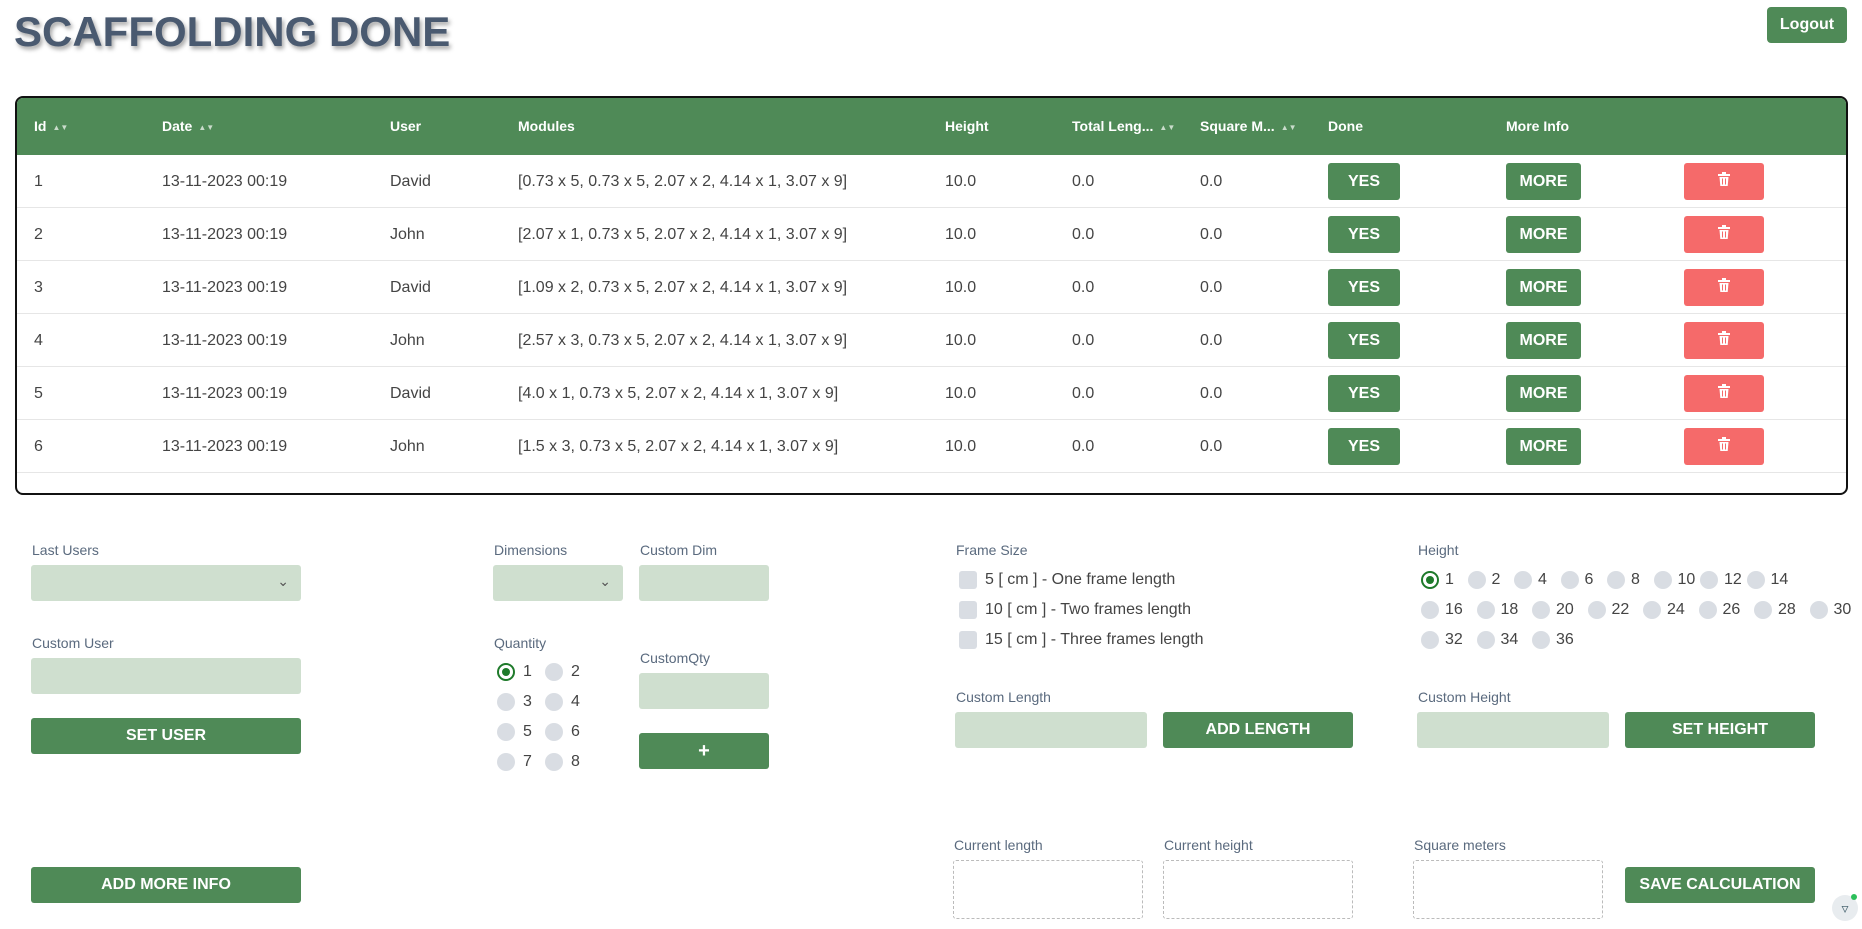  What do you see at coordinates (166, 736) in the screenshot?
I see `set-user-button: SET USER` at bounding box center [166, 736].